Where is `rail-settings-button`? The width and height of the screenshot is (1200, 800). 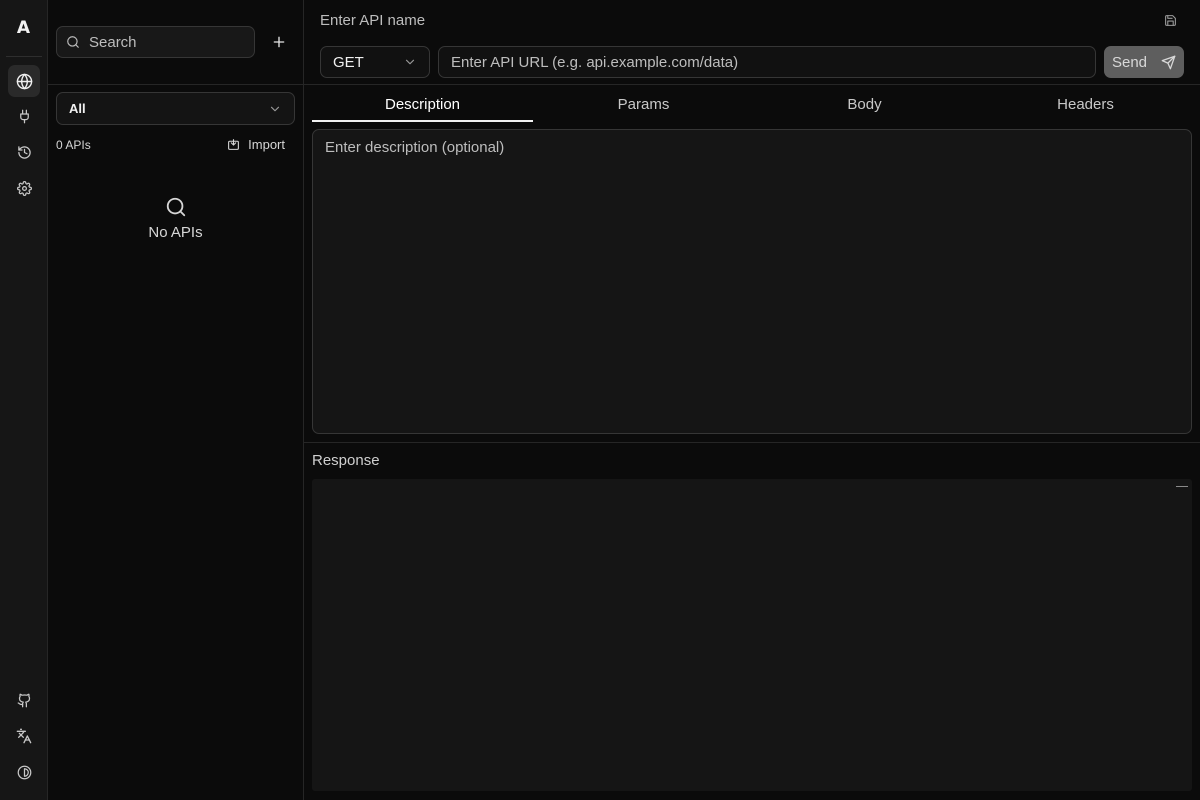
rail-settings-button is located at coordinates (24, 188).